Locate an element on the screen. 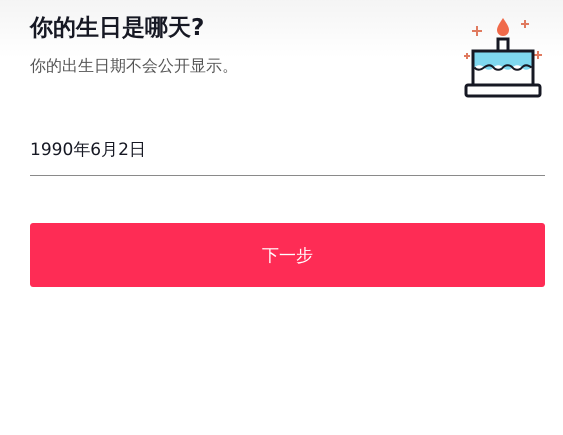 The height and width of the screenshot is (435, 563). next-button: 下一步 is located at coordinates (287, 255).